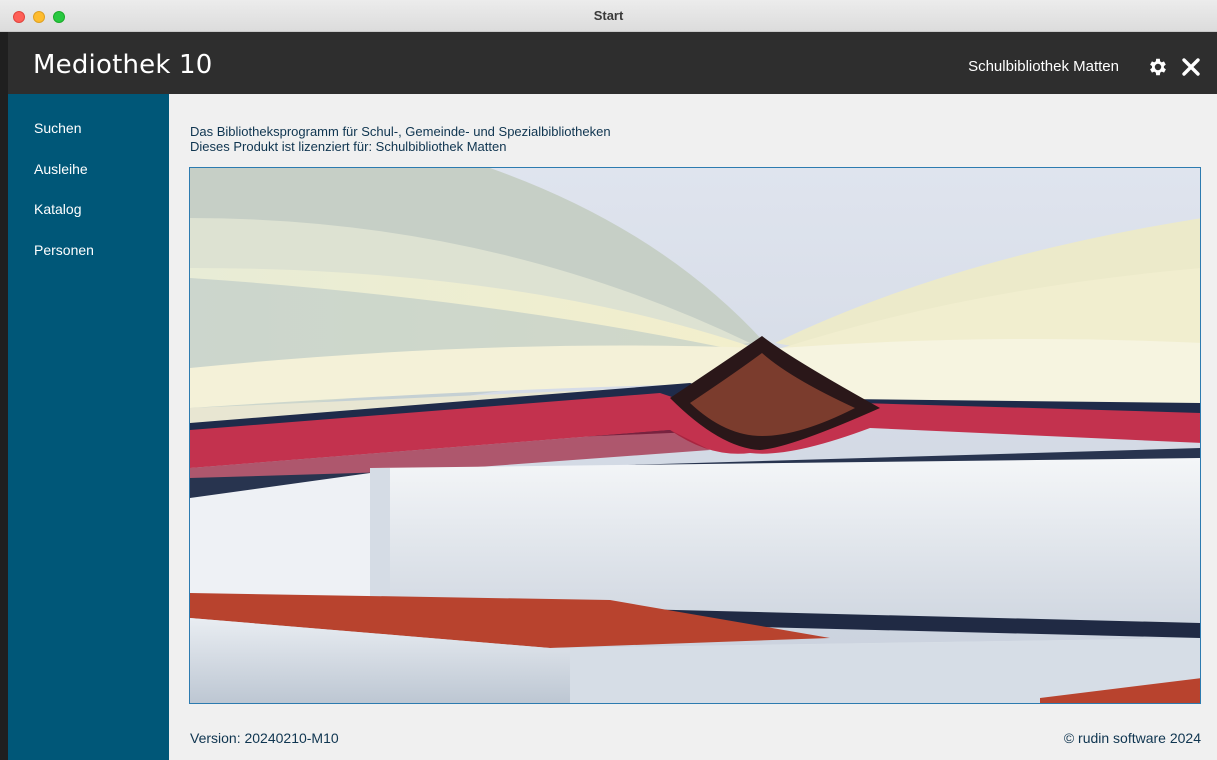 The height and width of the screenshot is (760, 1217). I want to click on close-icon, so click(1191, 67).